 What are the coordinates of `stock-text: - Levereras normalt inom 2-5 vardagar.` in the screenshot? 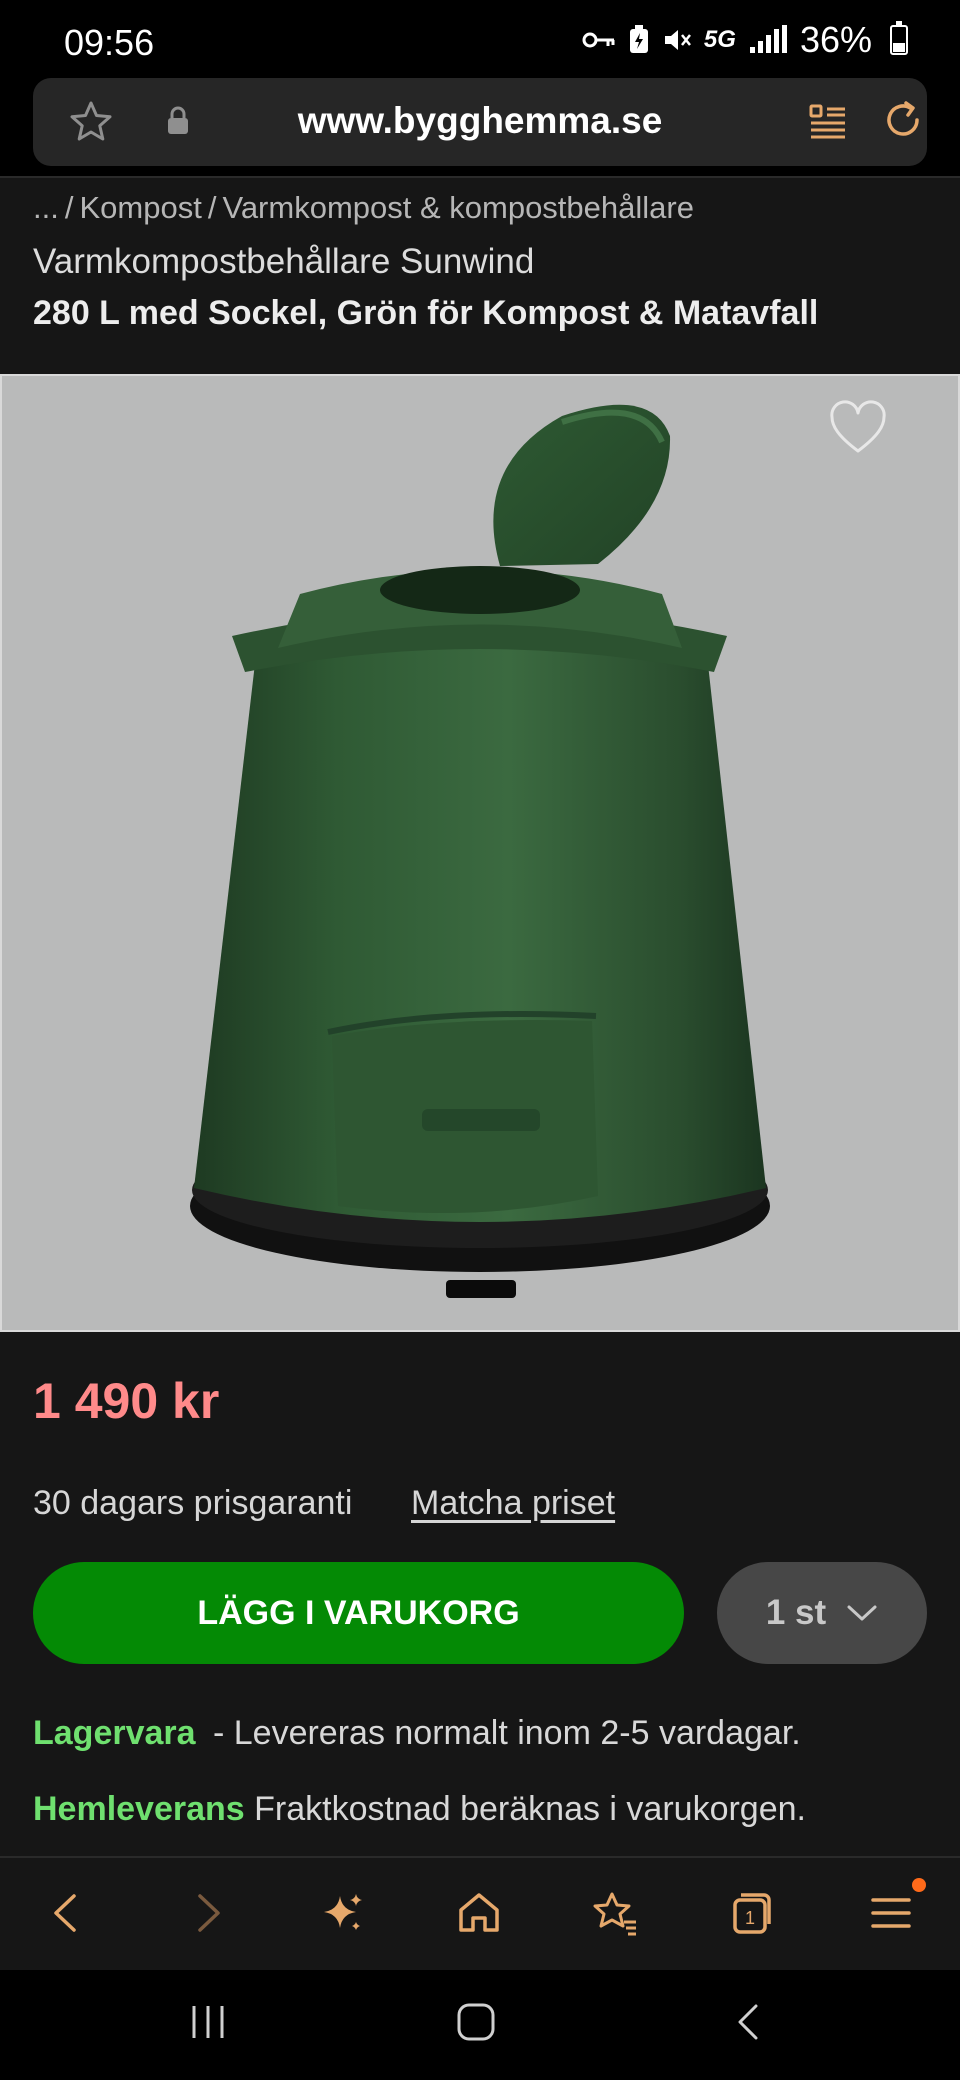 It's located at (502, 1733).